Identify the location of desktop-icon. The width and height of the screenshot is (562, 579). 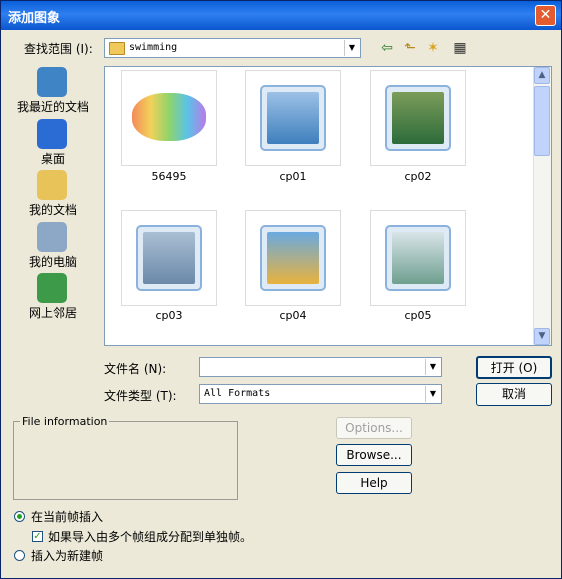
(52, 134).